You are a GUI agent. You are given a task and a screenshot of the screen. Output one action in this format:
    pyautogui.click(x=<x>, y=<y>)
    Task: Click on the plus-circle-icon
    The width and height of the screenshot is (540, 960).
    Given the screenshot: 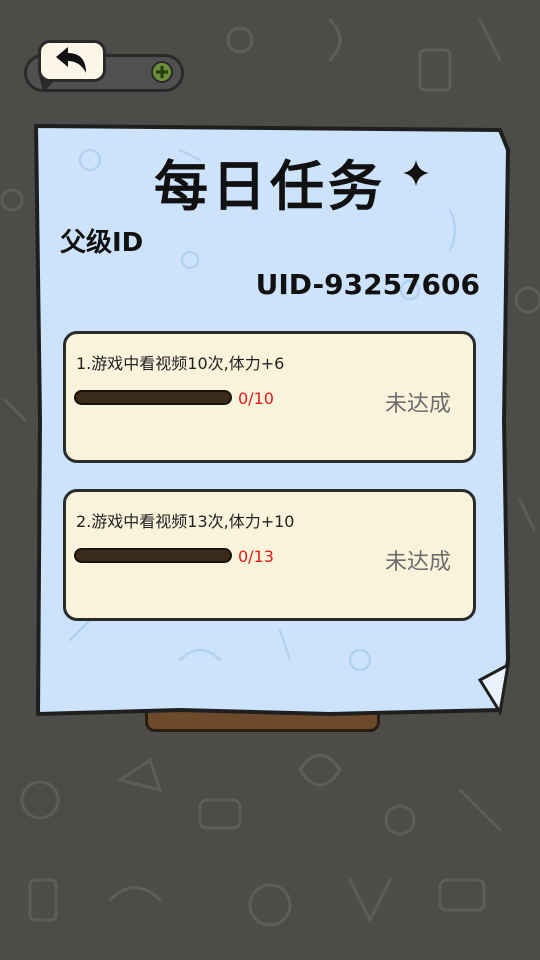 What is the action you would take?
    pyautogui.click(x=162, y=72)
    